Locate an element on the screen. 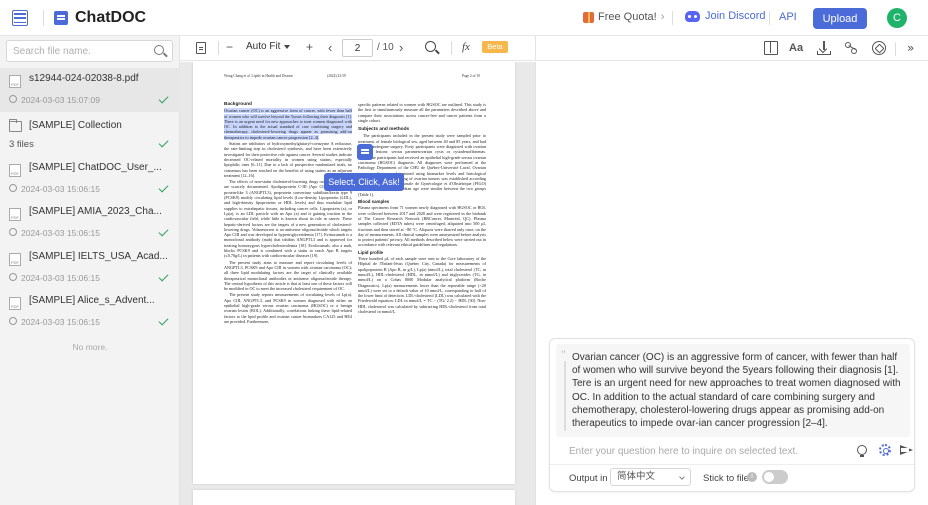 Image resolution: width=928 pixels, height=505 pixels. quote-bar is located at coordinates (565, 396).